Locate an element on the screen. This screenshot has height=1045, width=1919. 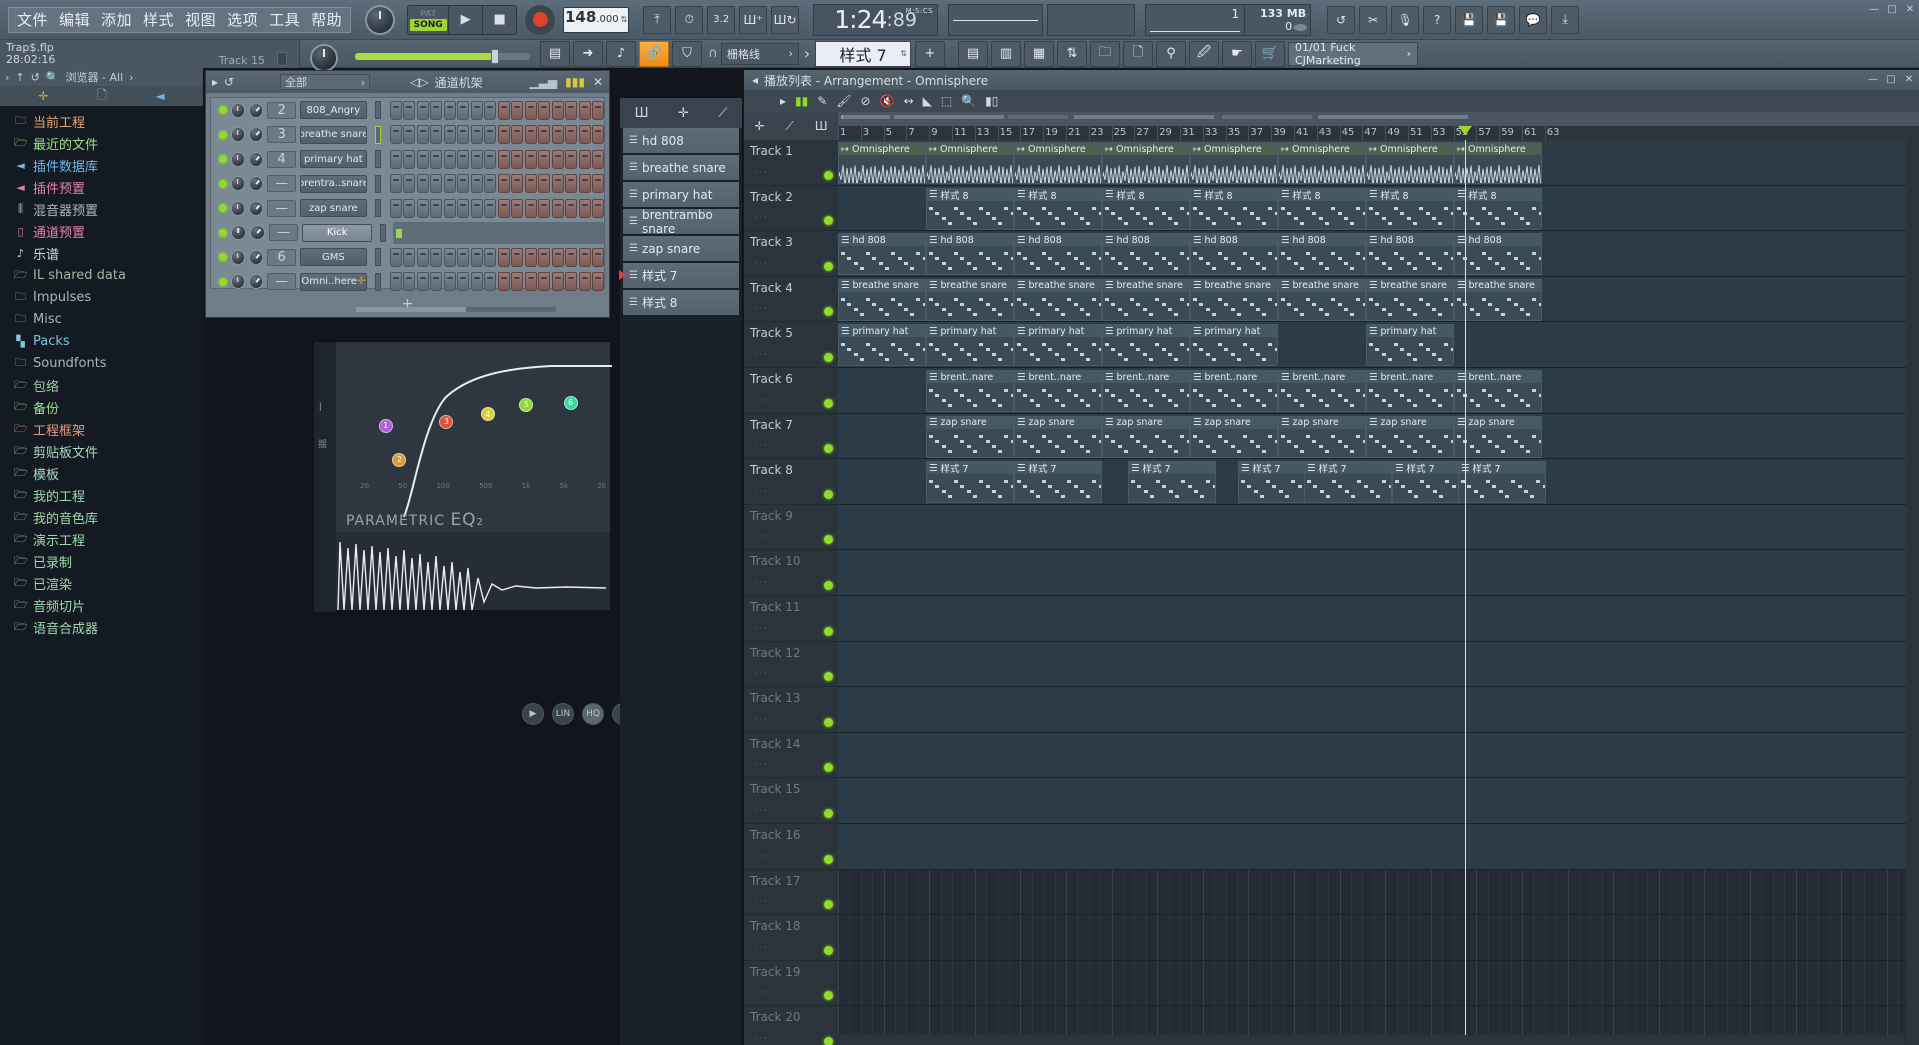
pattern-spinner-icon: ⇅ is located at coordinates (903, 53).